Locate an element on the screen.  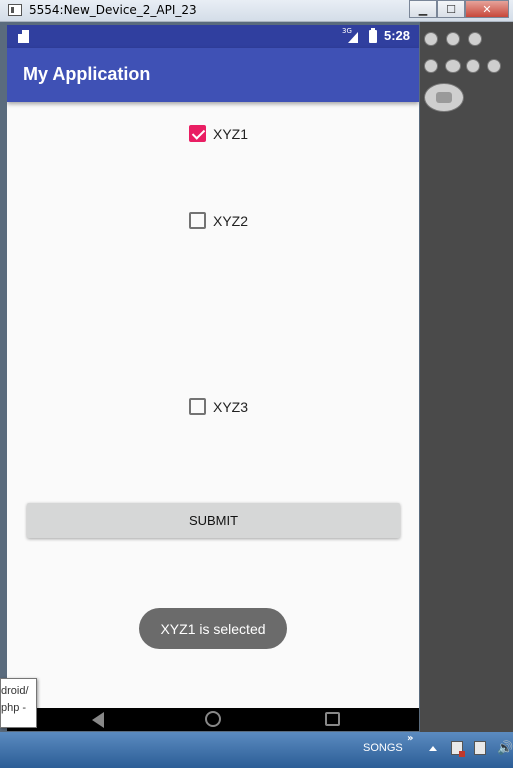
recents-icon is located at coordinates (332, 719).